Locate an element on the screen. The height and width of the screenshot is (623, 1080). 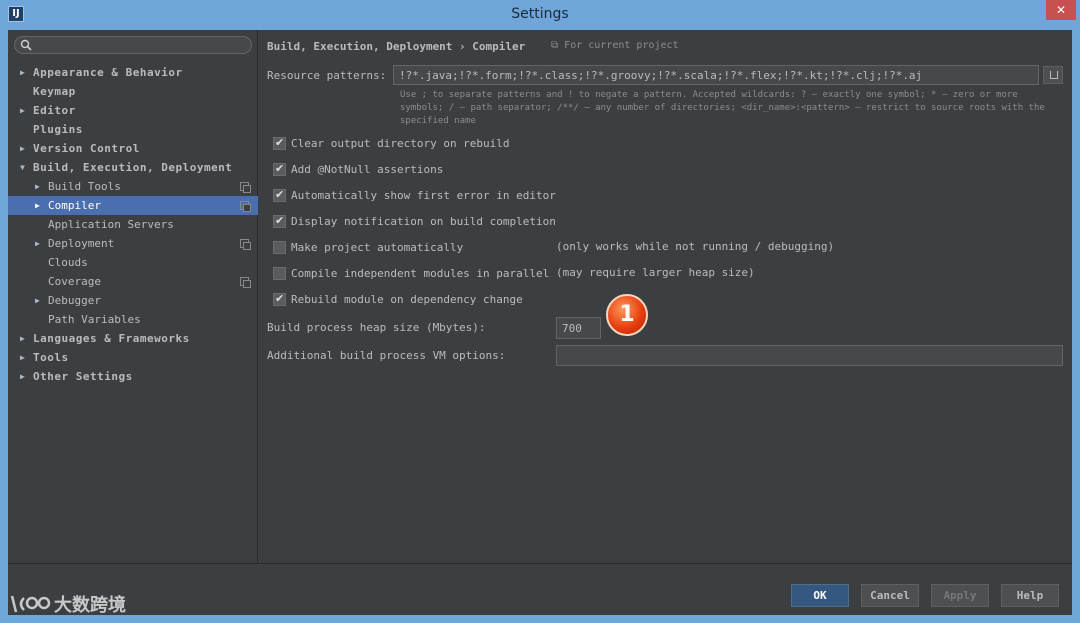
sidebar-item-label: Version Control is located at coordinates (86, 148).